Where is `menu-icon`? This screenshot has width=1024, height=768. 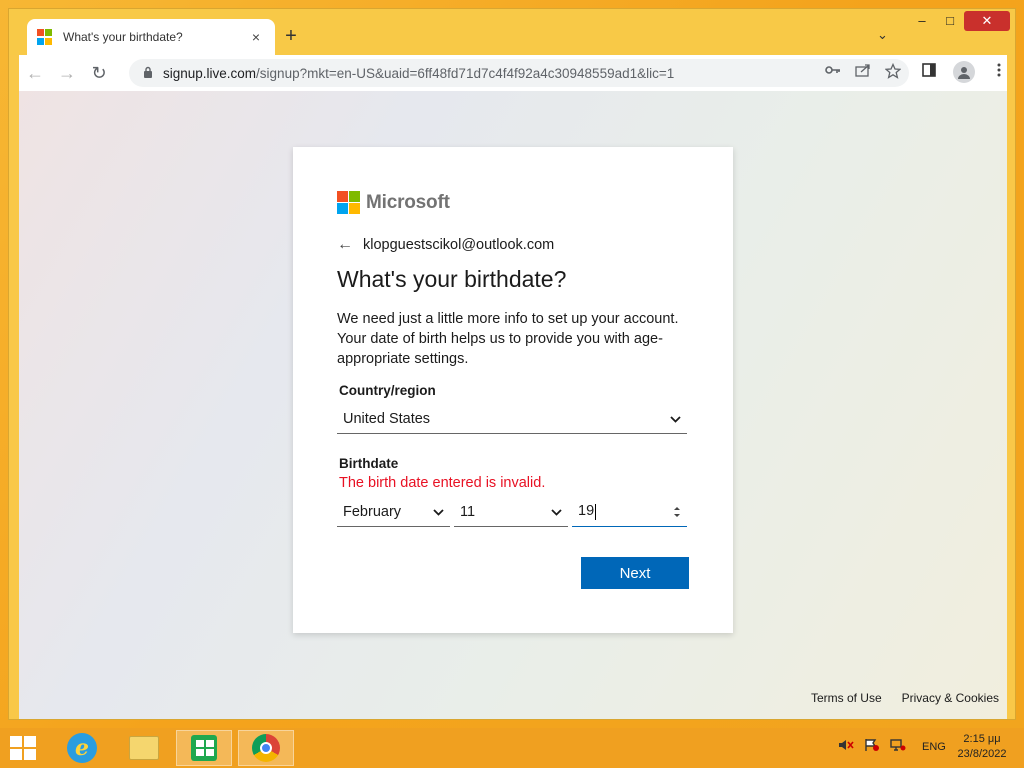
menu-icon is located at coordinates (999, 72).